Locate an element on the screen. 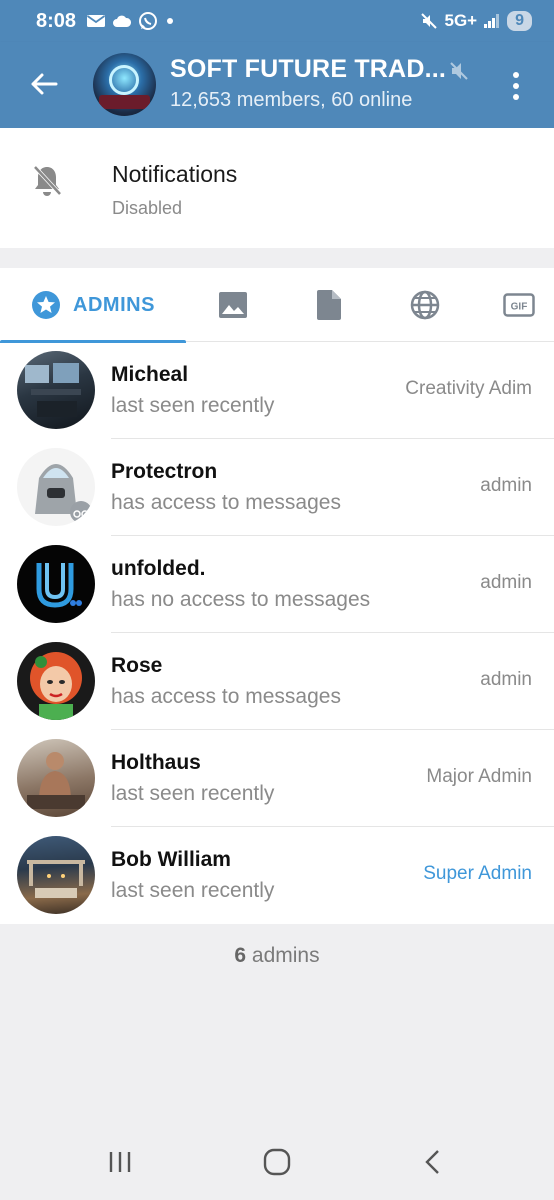 The width and height of the screenshot is (554, 1200). notifications-row: Notifications Disabled is located at coordinates (277, 188).